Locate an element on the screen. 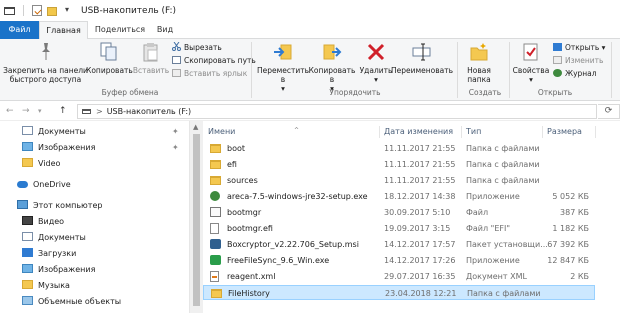  new-folder-quick-icon is located at coordinates (52, 11).